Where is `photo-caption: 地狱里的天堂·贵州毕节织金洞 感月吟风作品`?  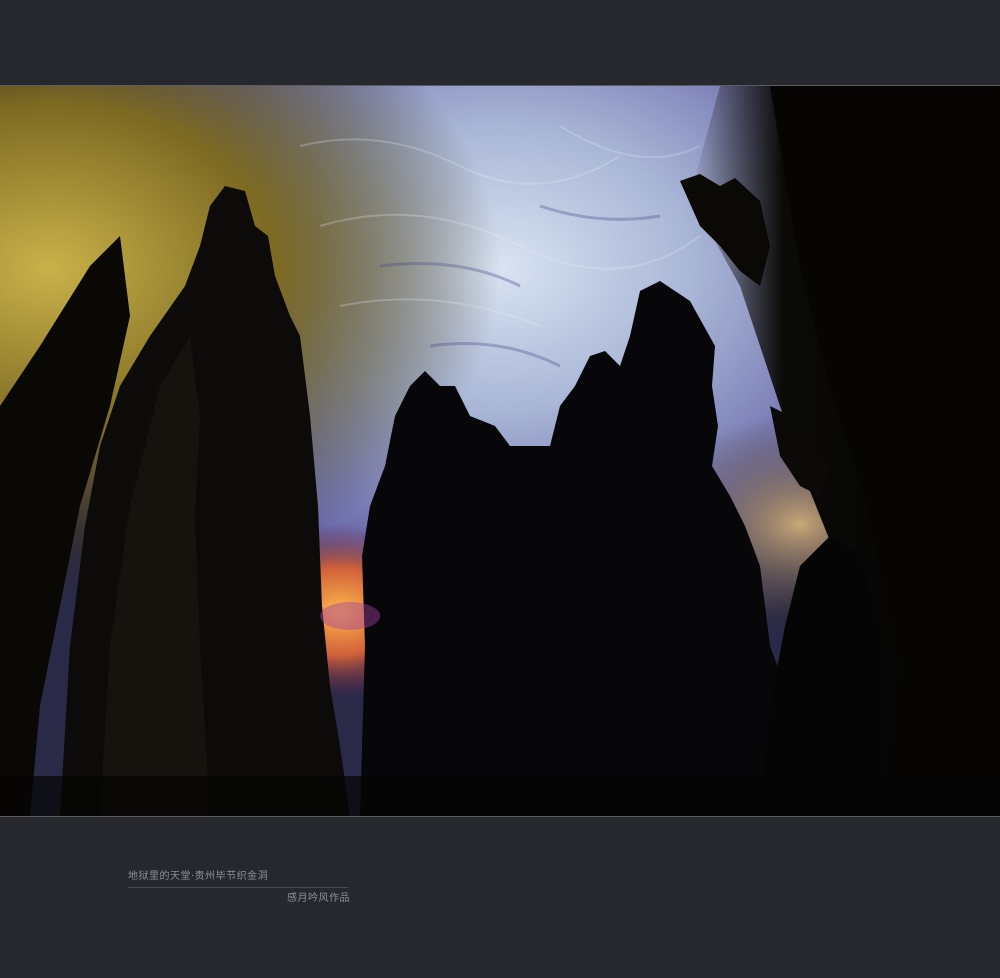
photo-caption: 地狱里的天堂·贵州毕节织金洞 感月吟风作品 is located at coordinates (239, 888).